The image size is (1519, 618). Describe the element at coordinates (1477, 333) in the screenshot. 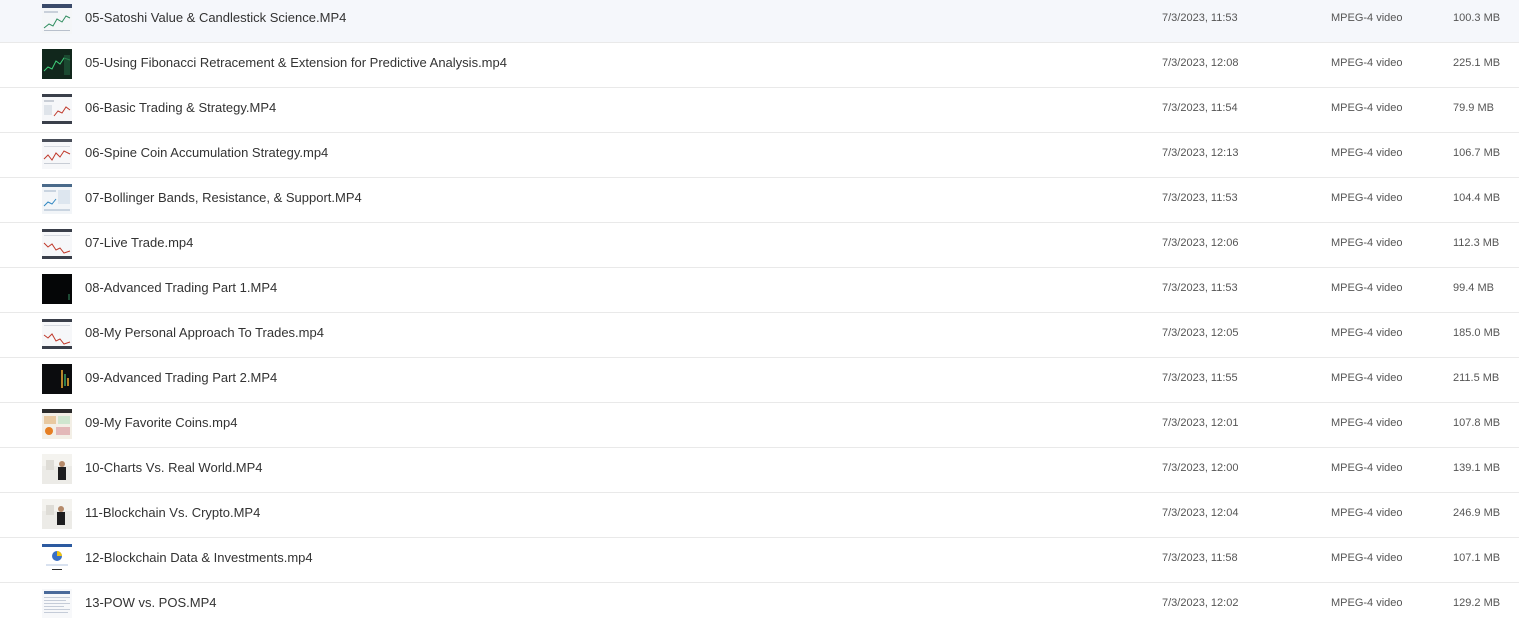

I see `file-size: 185.0 MB` at that location.